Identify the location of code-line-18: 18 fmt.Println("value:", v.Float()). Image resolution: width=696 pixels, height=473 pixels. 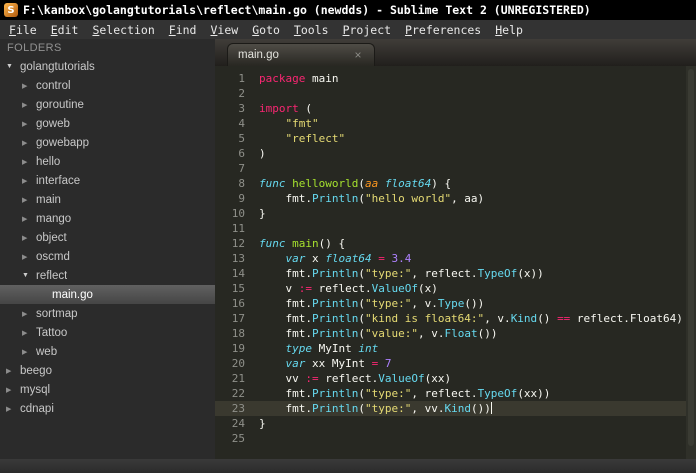
(455, 333).